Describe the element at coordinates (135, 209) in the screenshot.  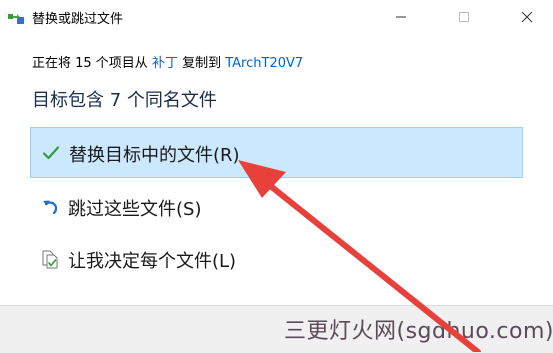
I see `skip-files-label: 跳过这些文件(S)` at that location.